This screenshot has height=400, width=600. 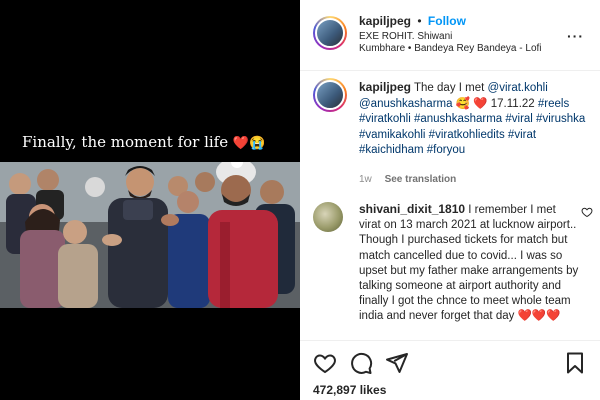 I want to click on caption-meta: 1w See translation, so click(x=407, y=179).